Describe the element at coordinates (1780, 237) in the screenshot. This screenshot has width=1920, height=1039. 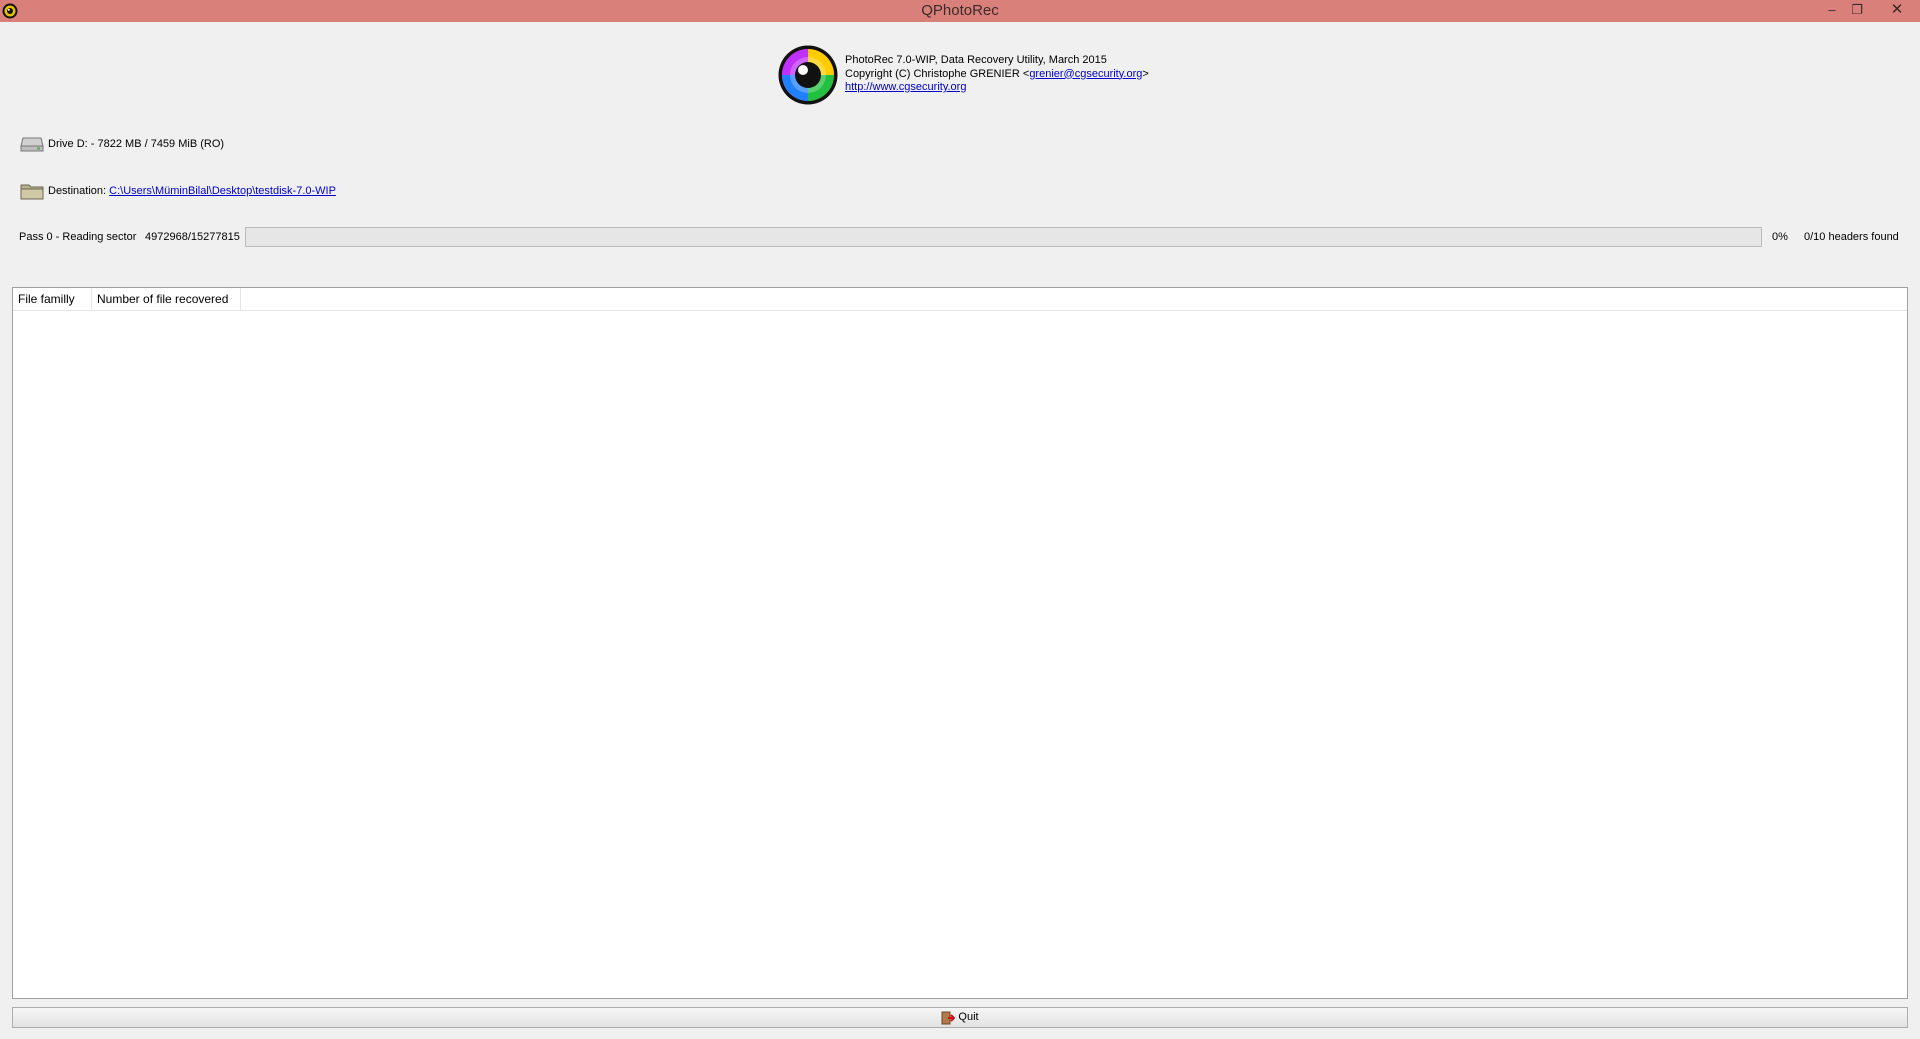
I see `progress-percent: 0%` at that location.